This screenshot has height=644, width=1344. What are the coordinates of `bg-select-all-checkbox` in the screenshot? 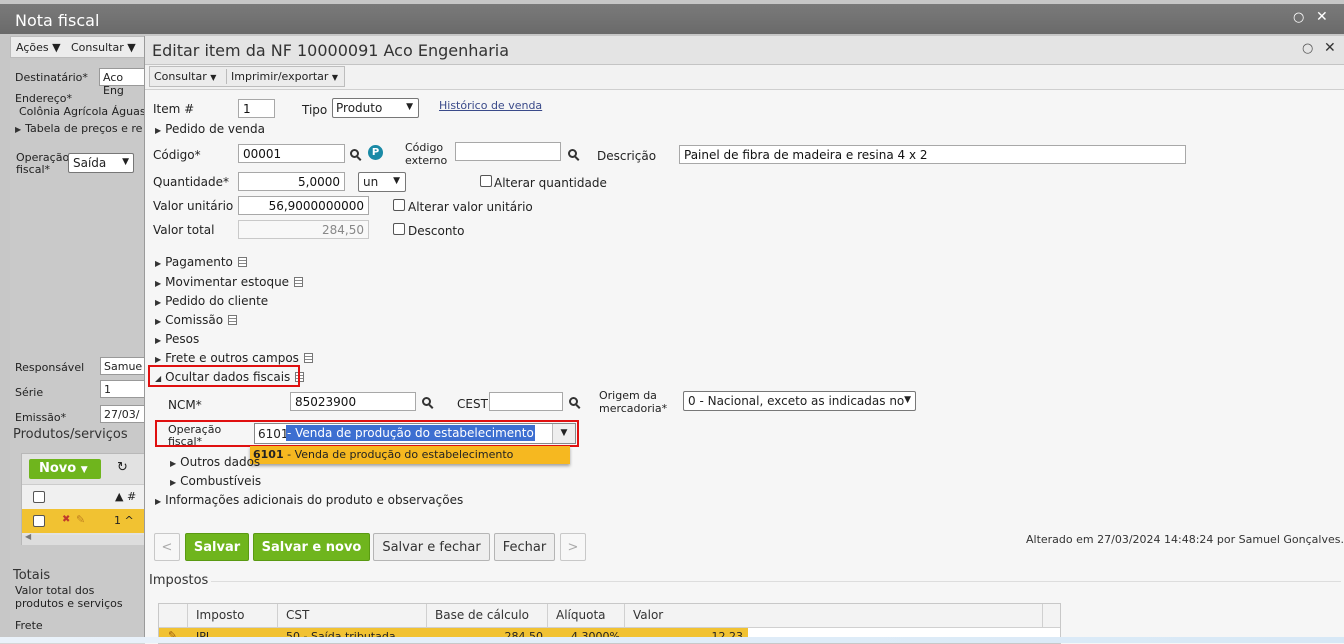 It's located at (39, 497).